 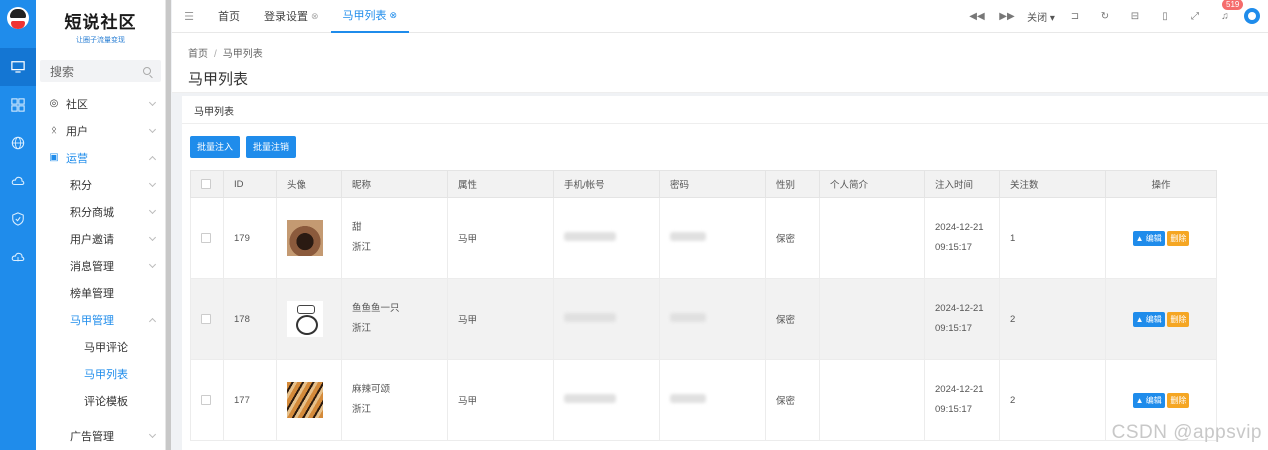 I want to click on col-header: ID, so click(x=250, y=184).